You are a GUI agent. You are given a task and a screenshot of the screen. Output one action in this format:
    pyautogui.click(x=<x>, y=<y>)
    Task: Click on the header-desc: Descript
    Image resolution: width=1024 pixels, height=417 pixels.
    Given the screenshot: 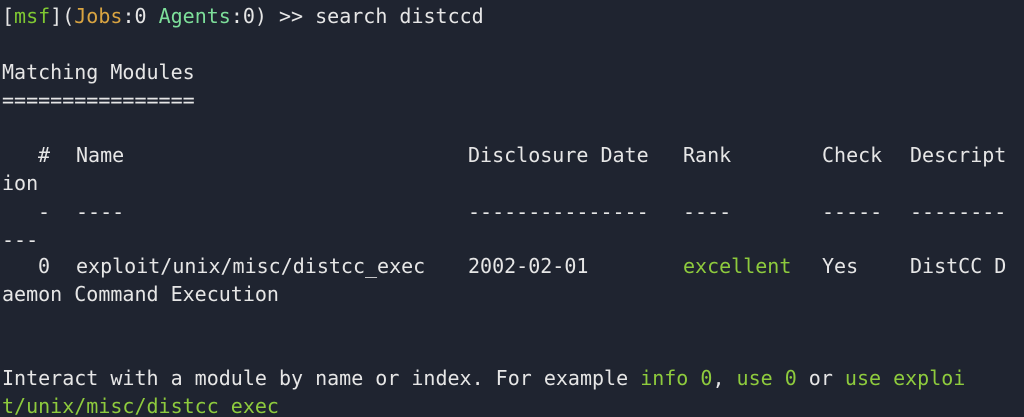 What is the action you would take?
    pyautogui.click(x=958, y=155)
    